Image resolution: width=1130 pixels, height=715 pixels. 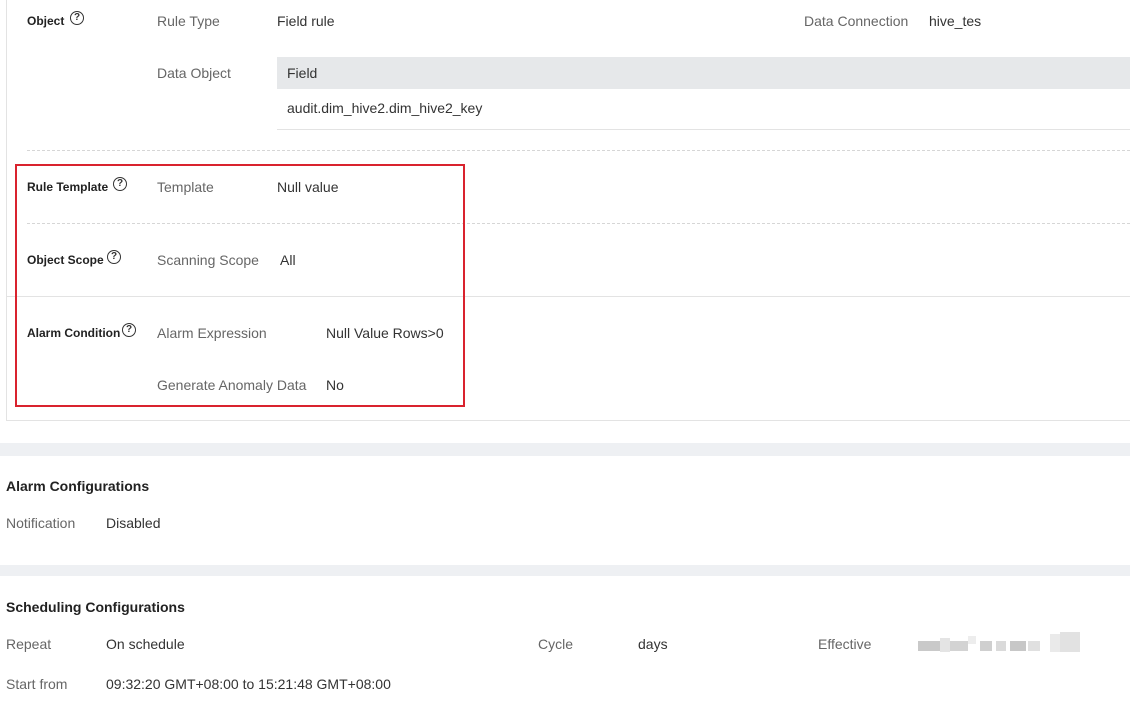 I want to click on data-object-label: Data Object, so click(x=194, y=73).